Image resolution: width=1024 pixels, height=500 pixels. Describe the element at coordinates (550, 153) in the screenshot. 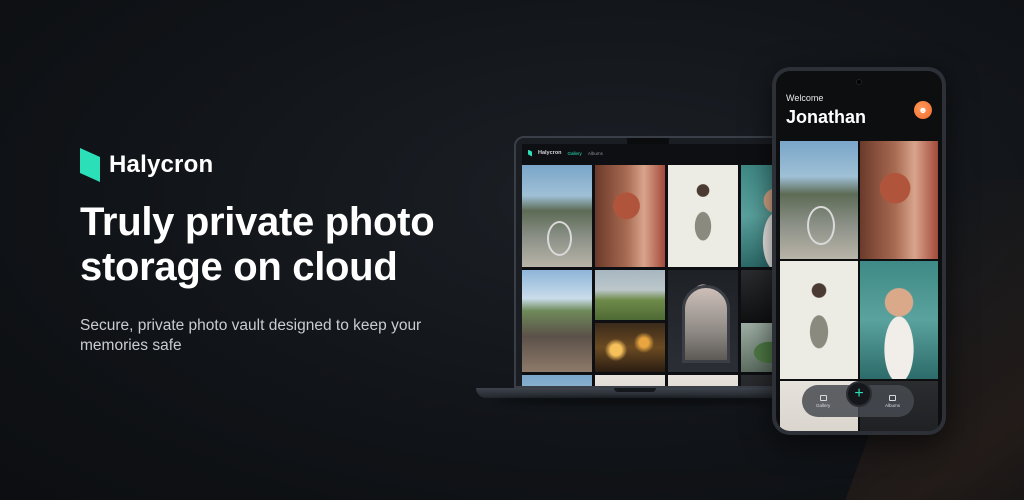

I see `laptop-app-name: Halycron` at that location.